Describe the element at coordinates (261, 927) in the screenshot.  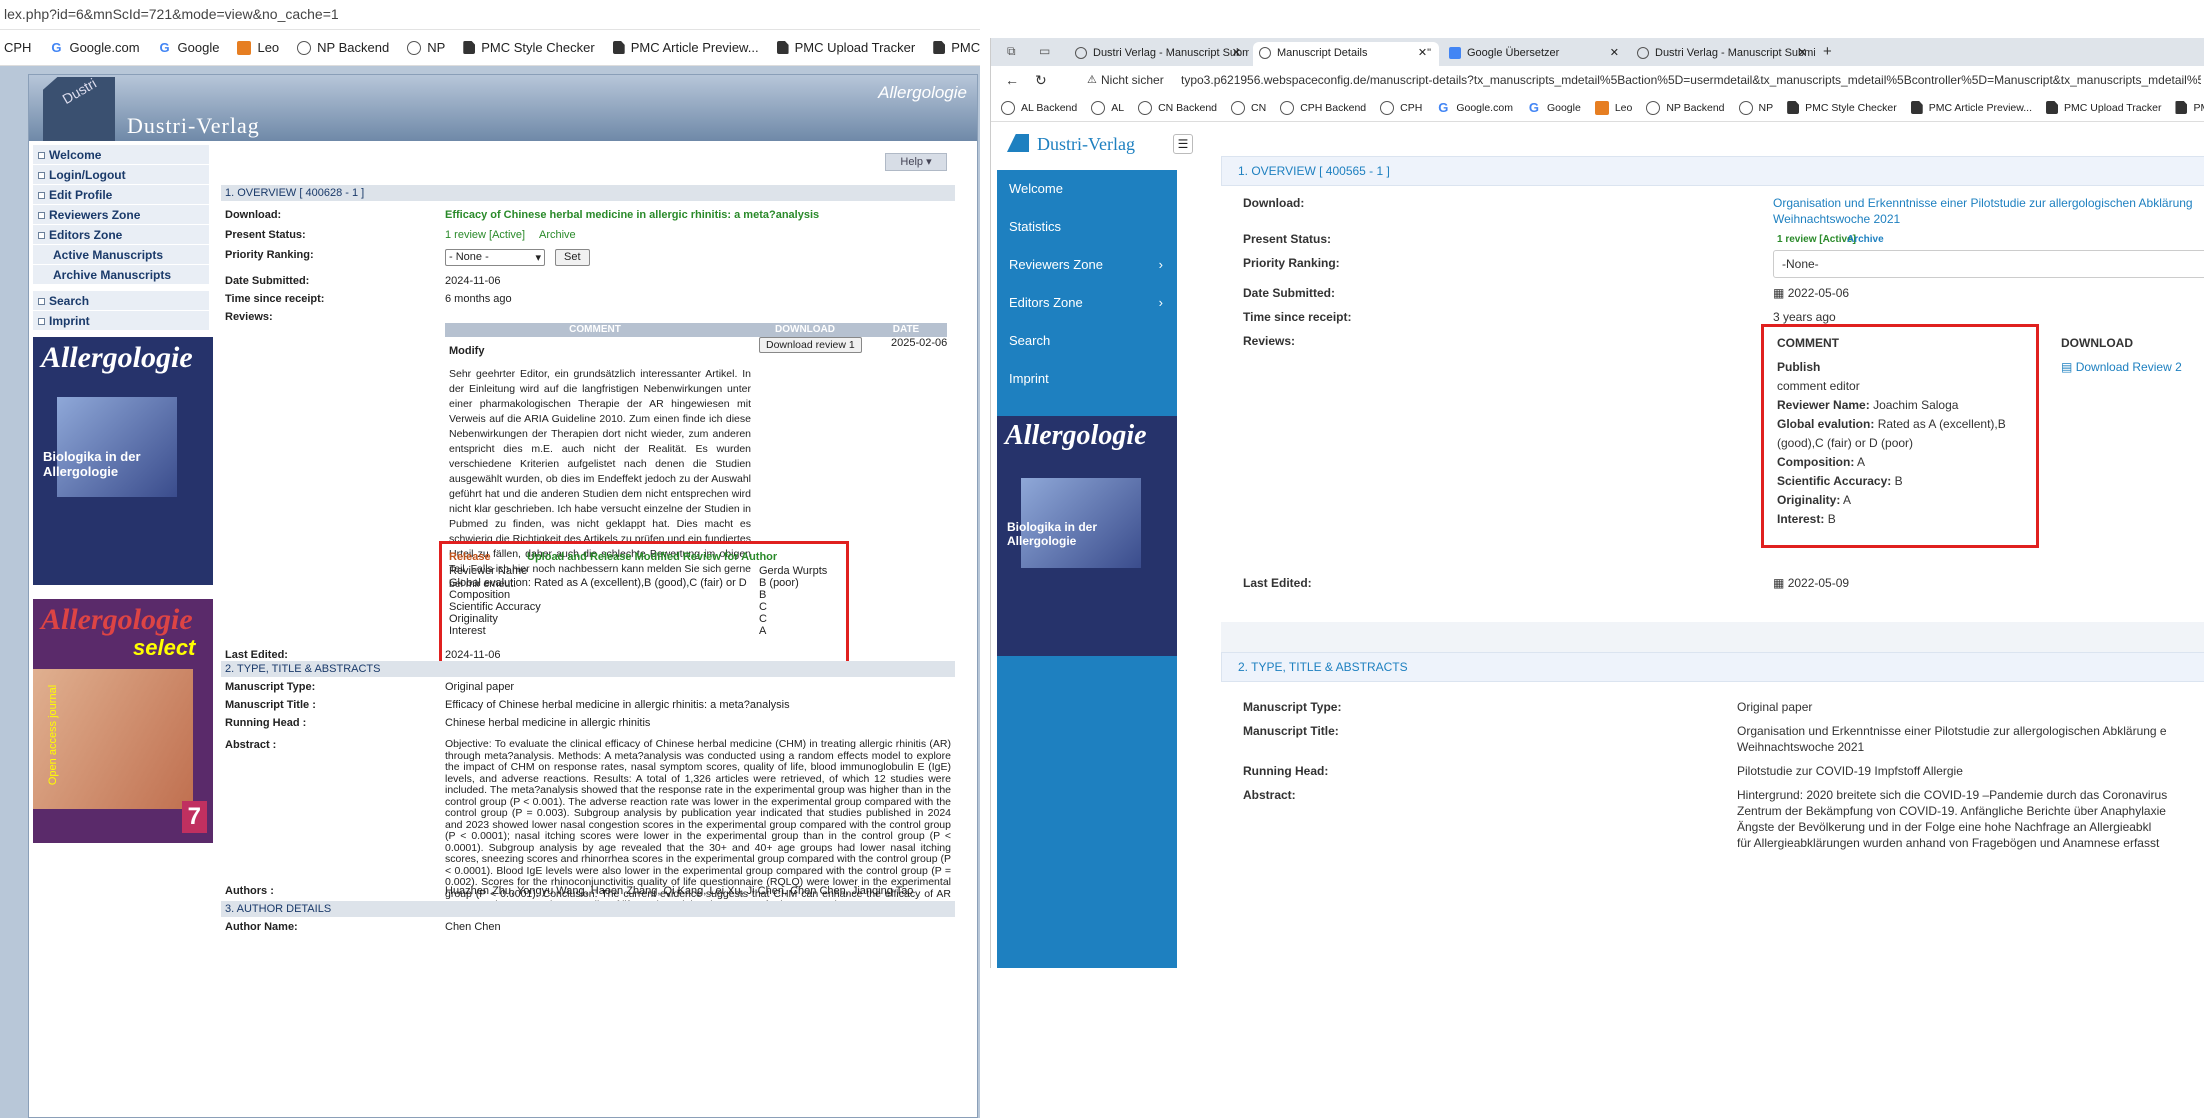
I see `author-name-label: Author Name:` at that location.